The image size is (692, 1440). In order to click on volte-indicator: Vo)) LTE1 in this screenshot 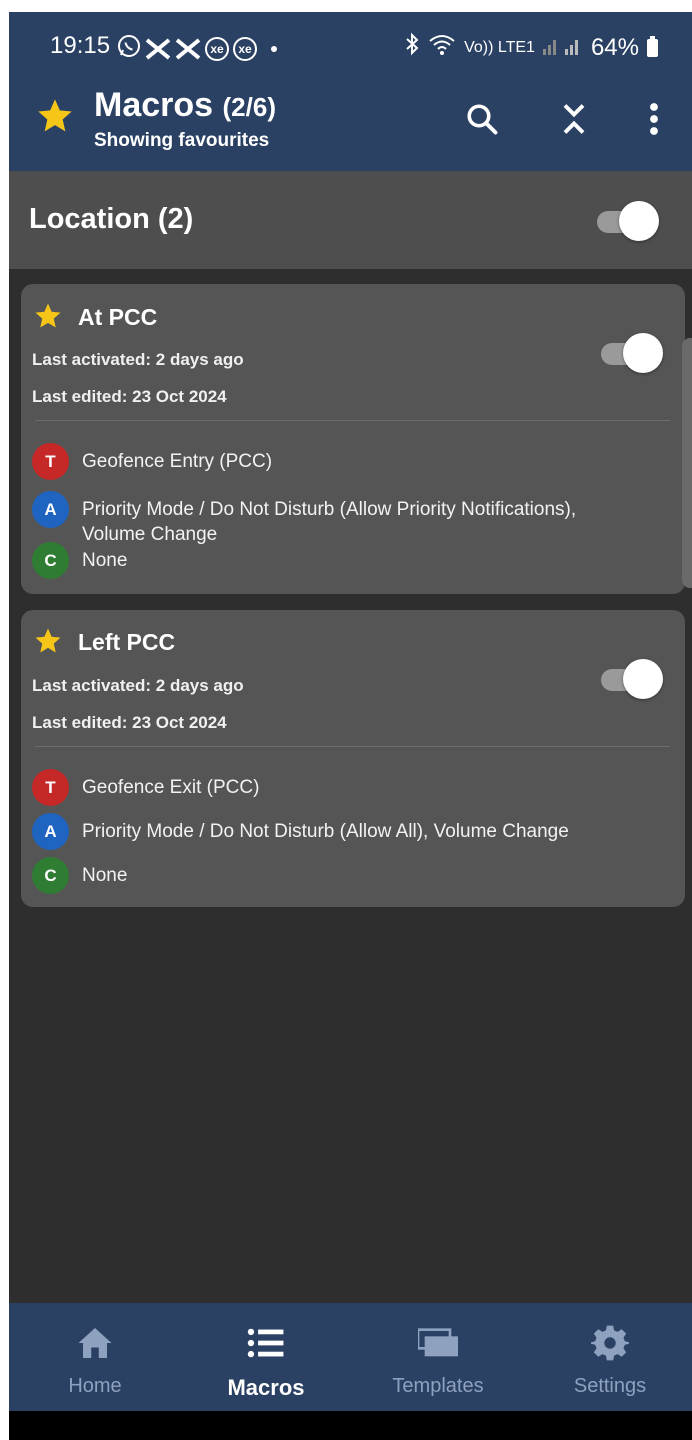, I will do `click(499, 47)`.